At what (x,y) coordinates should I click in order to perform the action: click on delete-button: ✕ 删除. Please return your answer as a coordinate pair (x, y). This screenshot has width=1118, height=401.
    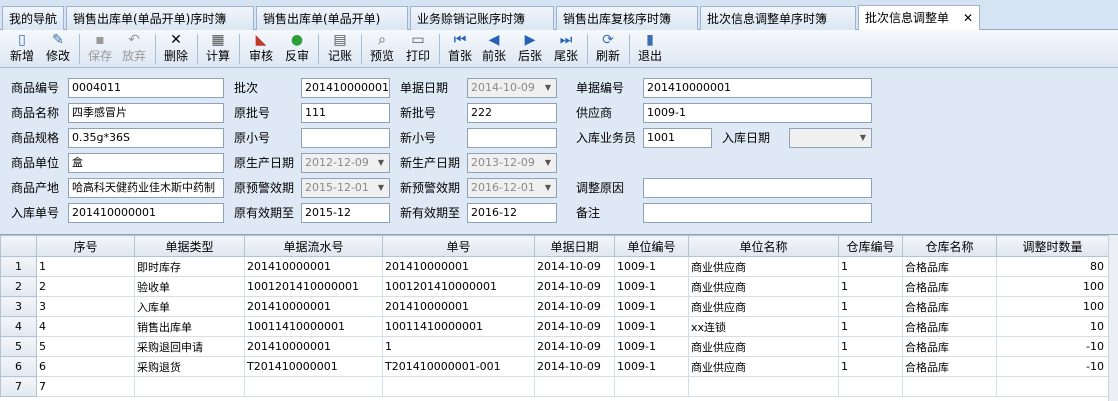
    Looking at the image, I should click on (176, 49).